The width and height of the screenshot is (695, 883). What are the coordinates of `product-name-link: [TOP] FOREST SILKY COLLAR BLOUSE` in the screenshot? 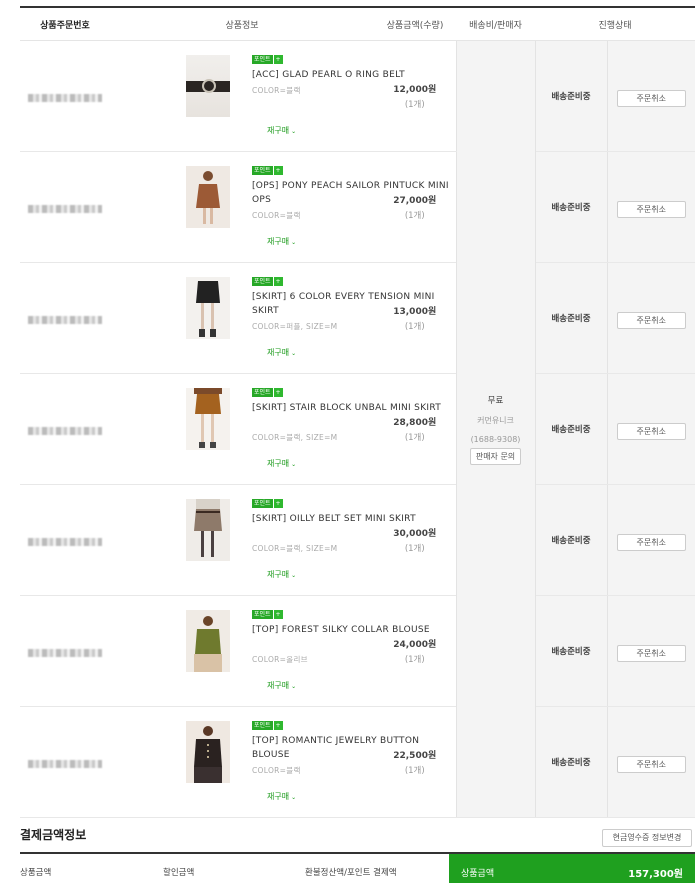 It's located at (352, 630).